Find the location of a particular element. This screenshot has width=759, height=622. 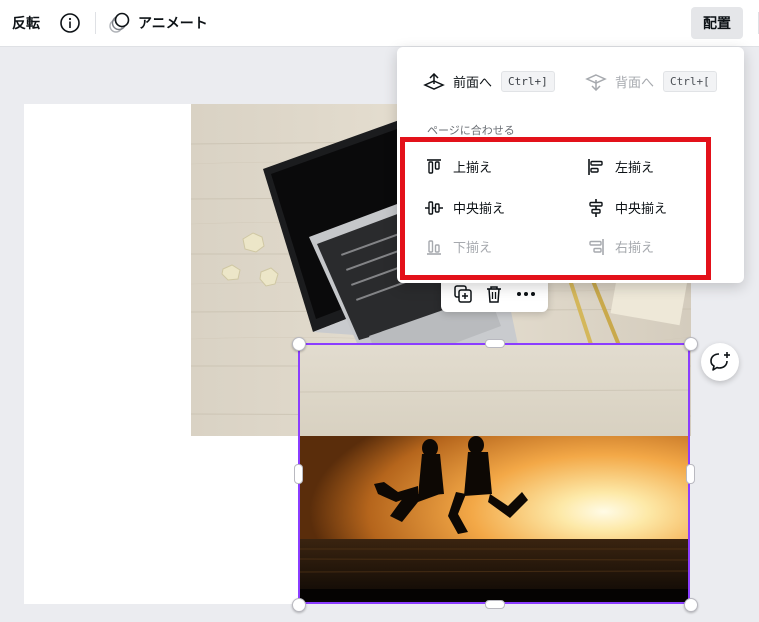

trash-icon is located at coordinates (493, 294).